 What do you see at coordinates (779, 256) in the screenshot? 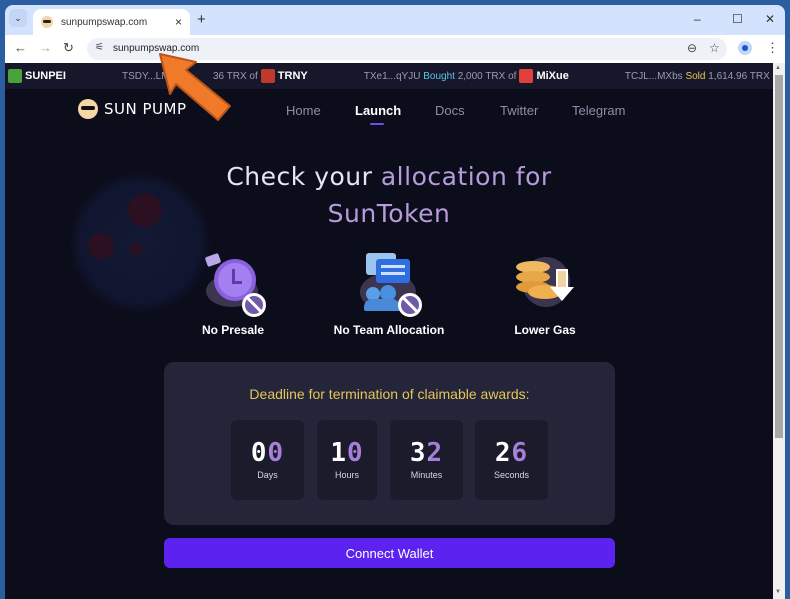
I see `scrollbar-thumb` at bounding box center [779, 256].